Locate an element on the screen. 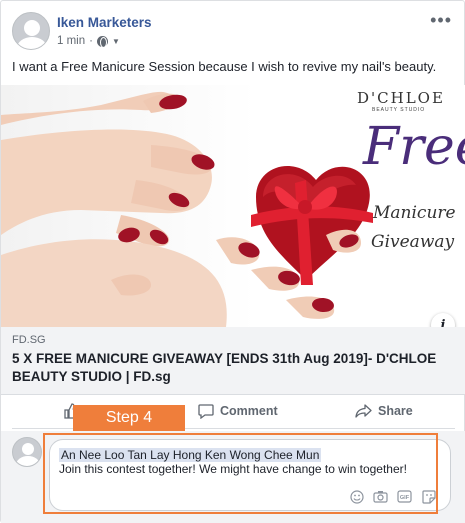  svg-text: GIF is located at coordinates (405, 498).